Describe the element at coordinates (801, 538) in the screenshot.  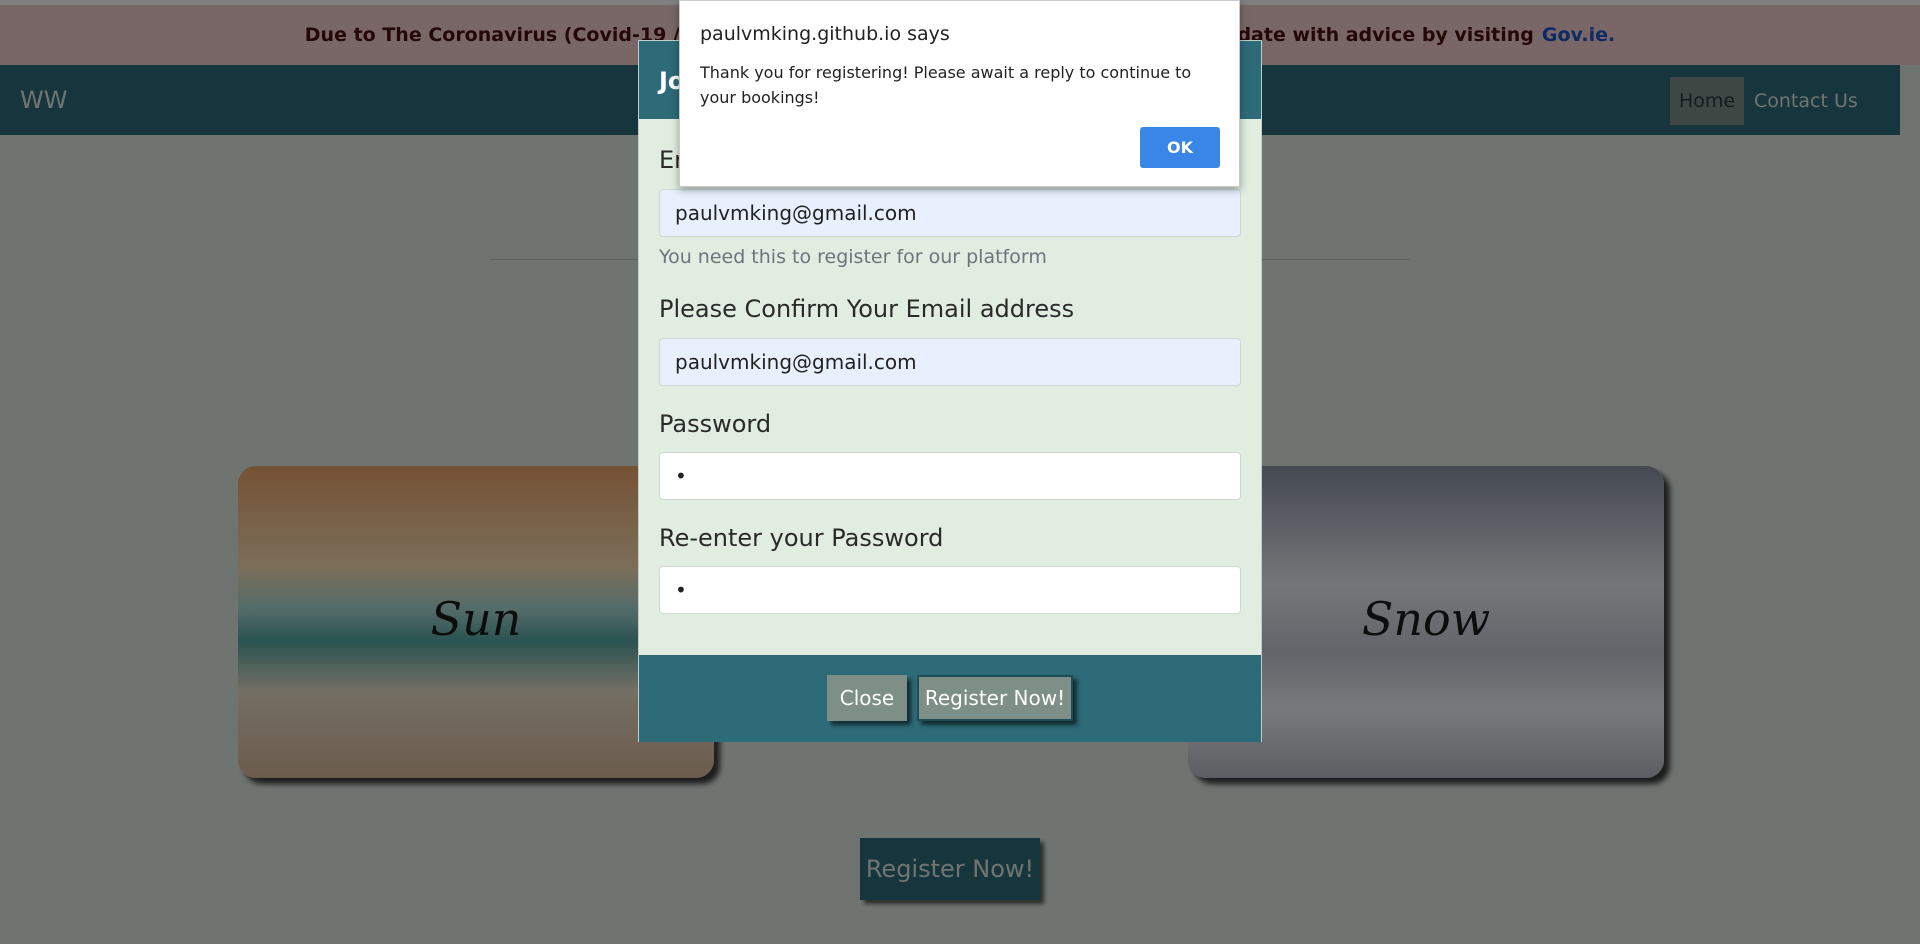
I see `reenter-password-label: Re-enter your Password` at that location.